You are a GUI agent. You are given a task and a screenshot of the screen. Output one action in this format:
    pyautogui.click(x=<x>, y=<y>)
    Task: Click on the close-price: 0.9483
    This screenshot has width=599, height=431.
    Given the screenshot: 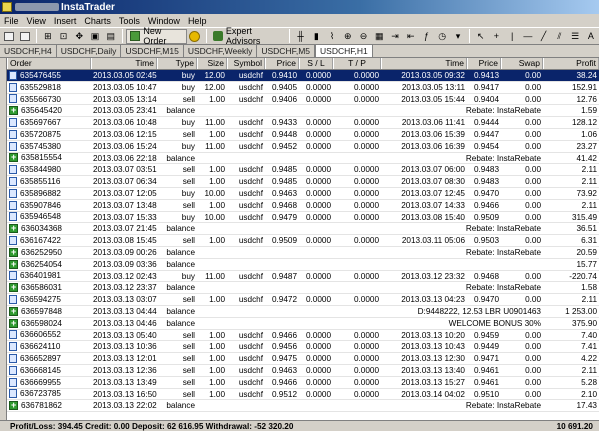 What is the action you would take?
    pyautogui.click(x=486, y=182)
    